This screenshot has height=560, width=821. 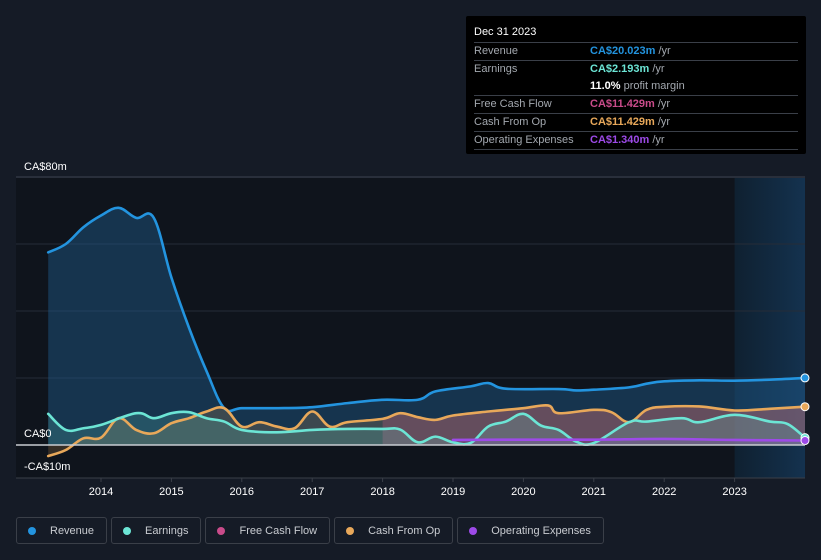 I want to click on legend-item-cash-from-op: Cash From Op, so click(x=394, y=530).